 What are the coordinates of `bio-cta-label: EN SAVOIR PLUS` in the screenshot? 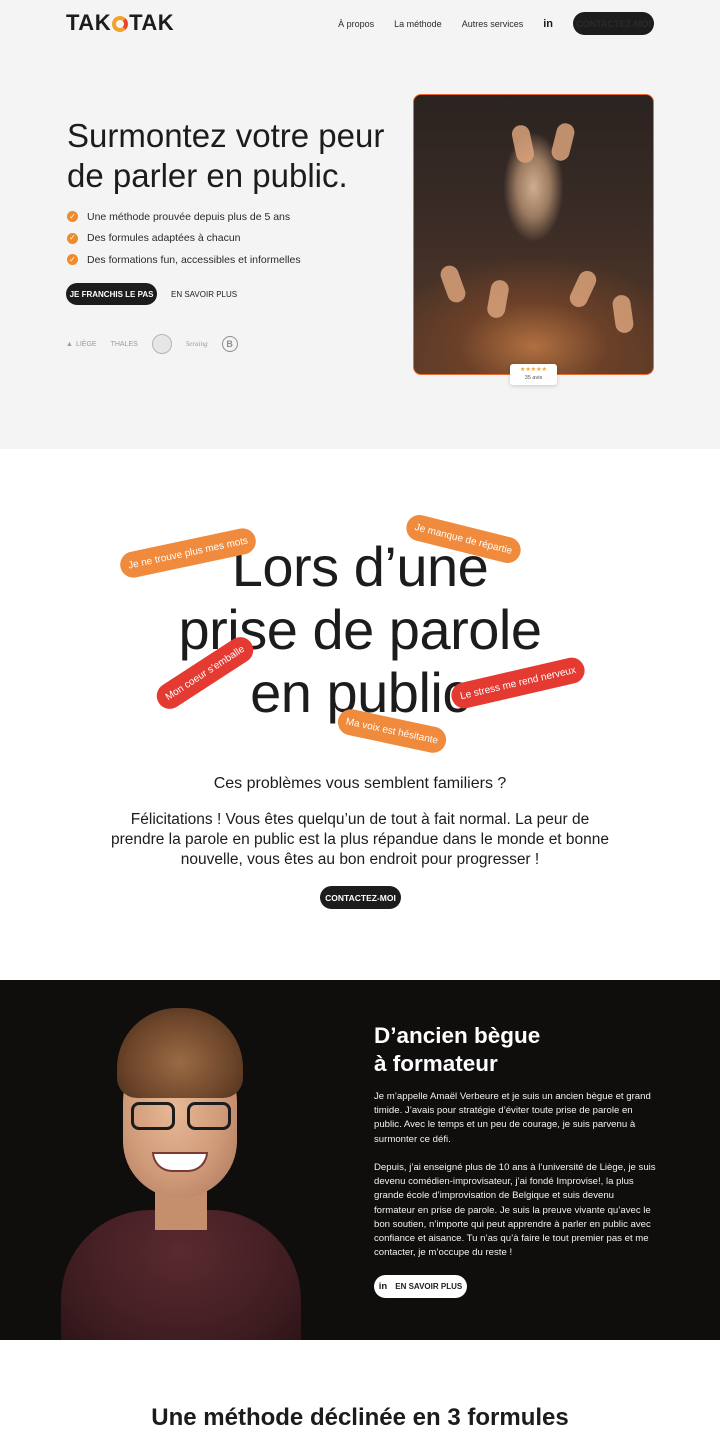 It's located at (429, 1286).